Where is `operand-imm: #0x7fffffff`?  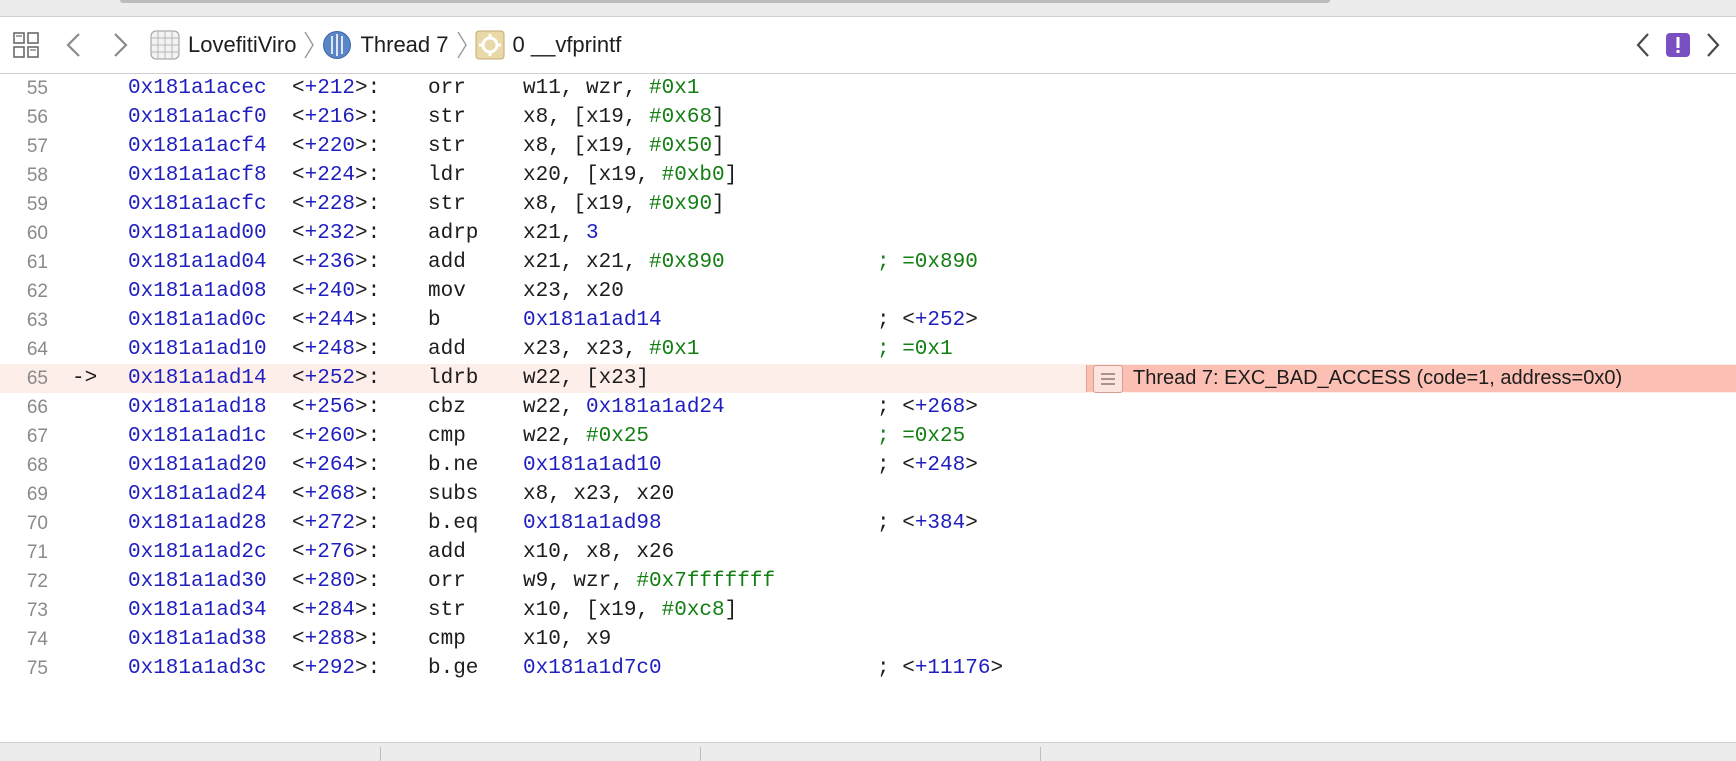
operand-imm: #0x7fffffff is located at coordinates (706, 581).